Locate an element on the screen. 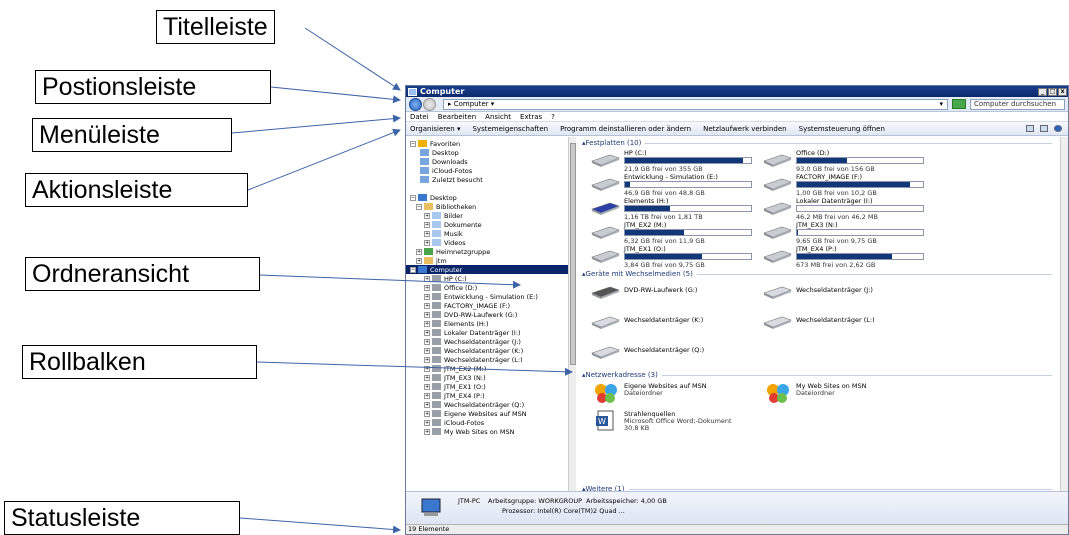 The image size is (1069, 535). nav-computer-item: + iCloud-Fotos is located at coordinates (454, 422).